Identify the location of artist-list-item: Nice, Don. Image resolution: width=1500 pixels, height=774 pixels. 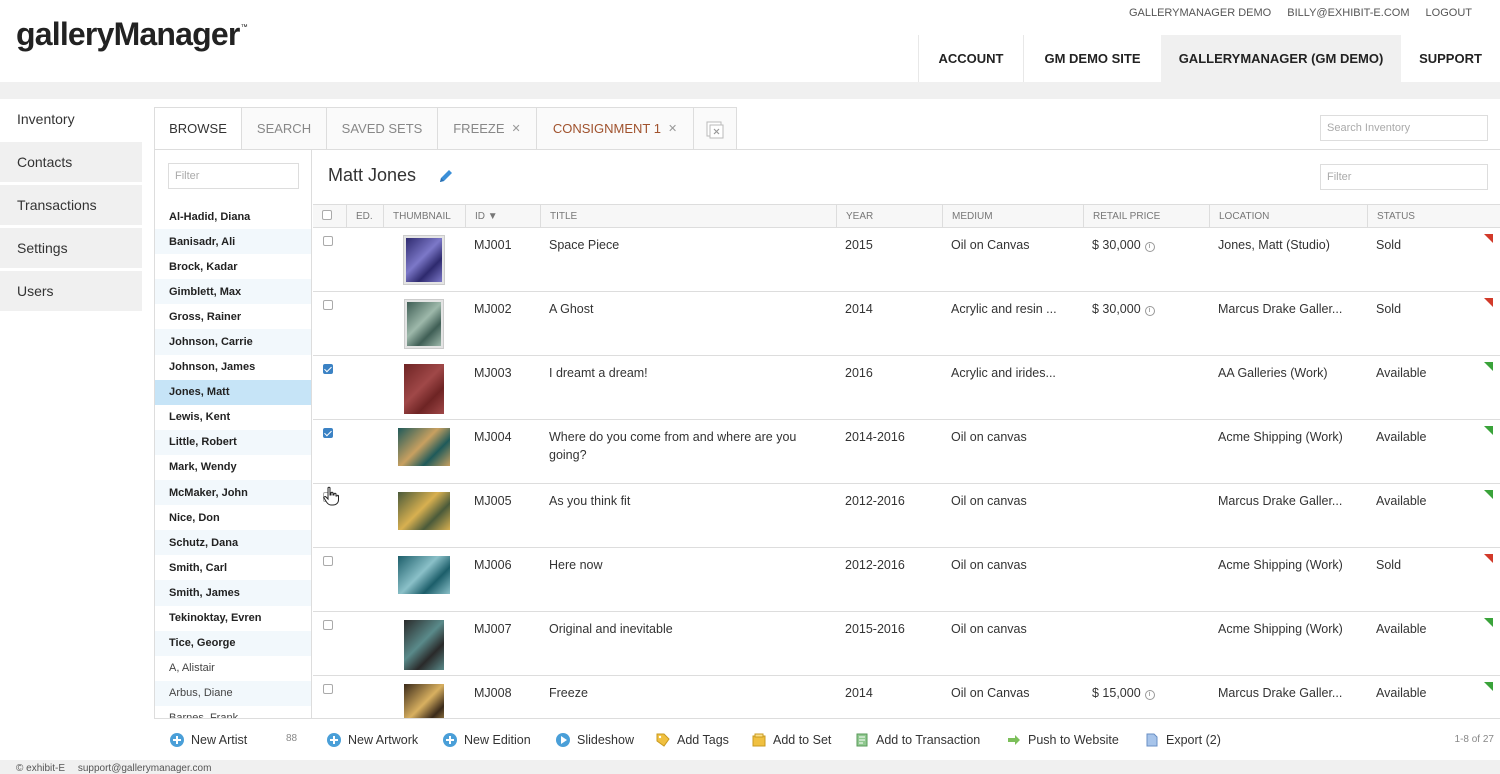
(233, 517).